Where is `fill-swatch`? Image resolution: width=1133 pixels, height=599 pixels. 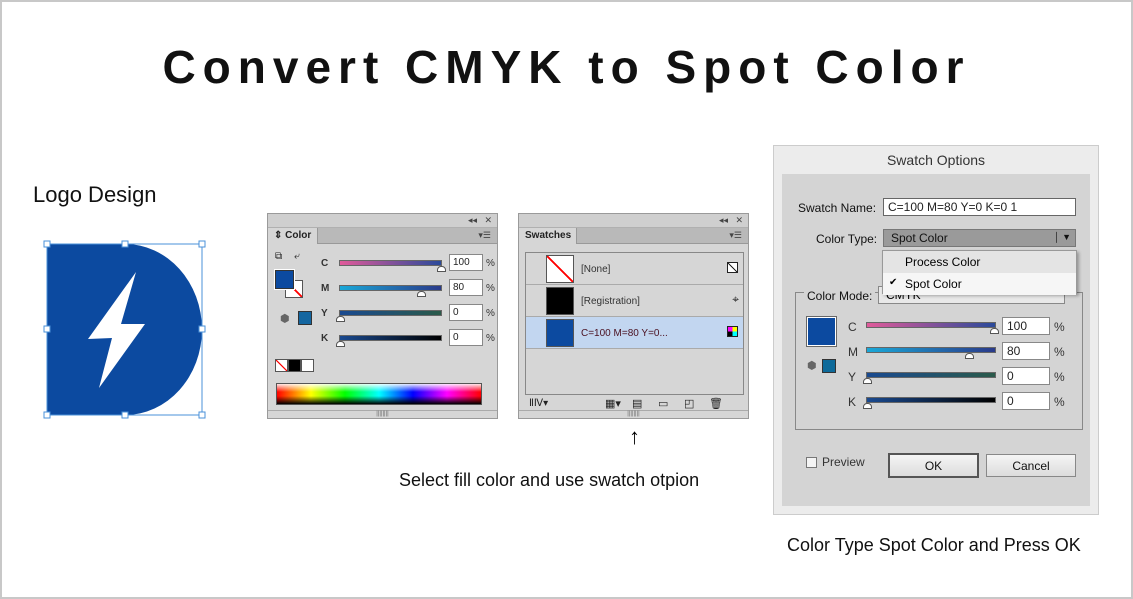
fill-swatch is located at coordinates (284, 279).